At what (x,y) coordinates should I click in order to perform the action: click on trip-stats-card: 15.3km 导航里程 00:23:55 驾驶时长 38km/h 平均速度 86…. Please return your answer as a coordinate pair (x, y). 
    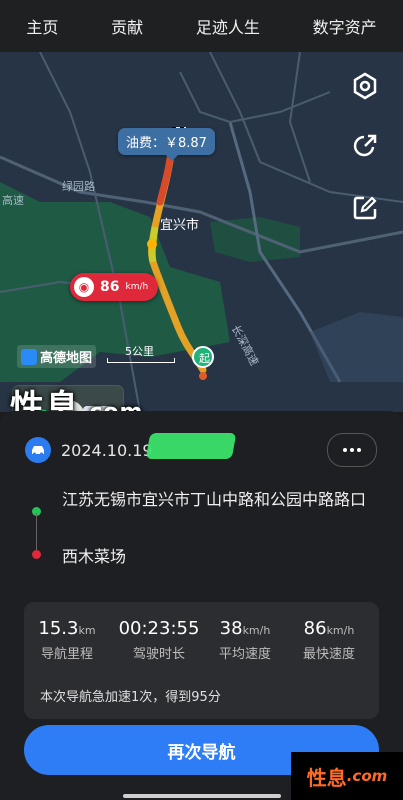
    Looking at the image, I should click on (201, 660).